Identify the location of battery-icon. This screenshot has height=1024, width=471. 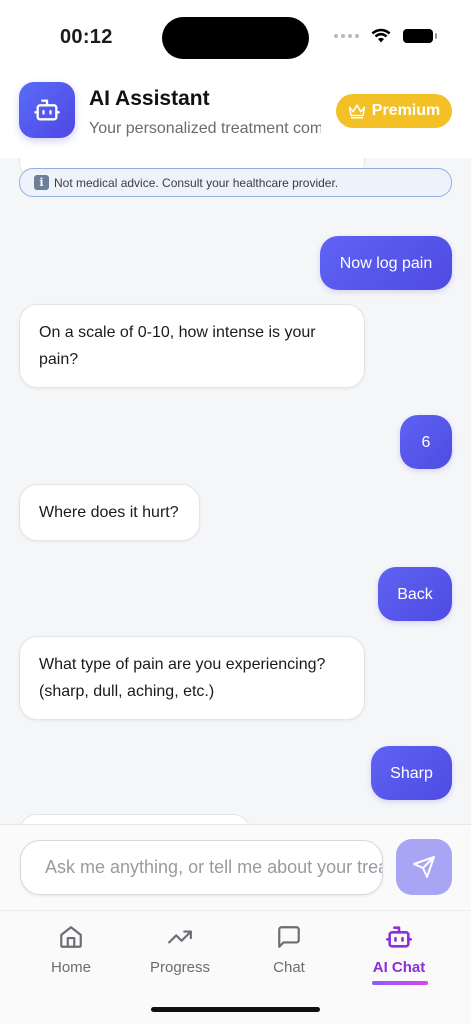
(420, 35).